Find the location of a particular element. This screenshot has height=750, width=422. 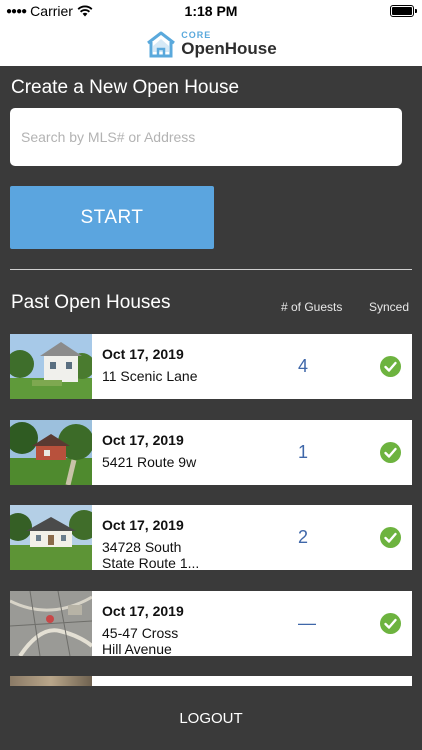

battery-icon is located at coordinates (403, 11).